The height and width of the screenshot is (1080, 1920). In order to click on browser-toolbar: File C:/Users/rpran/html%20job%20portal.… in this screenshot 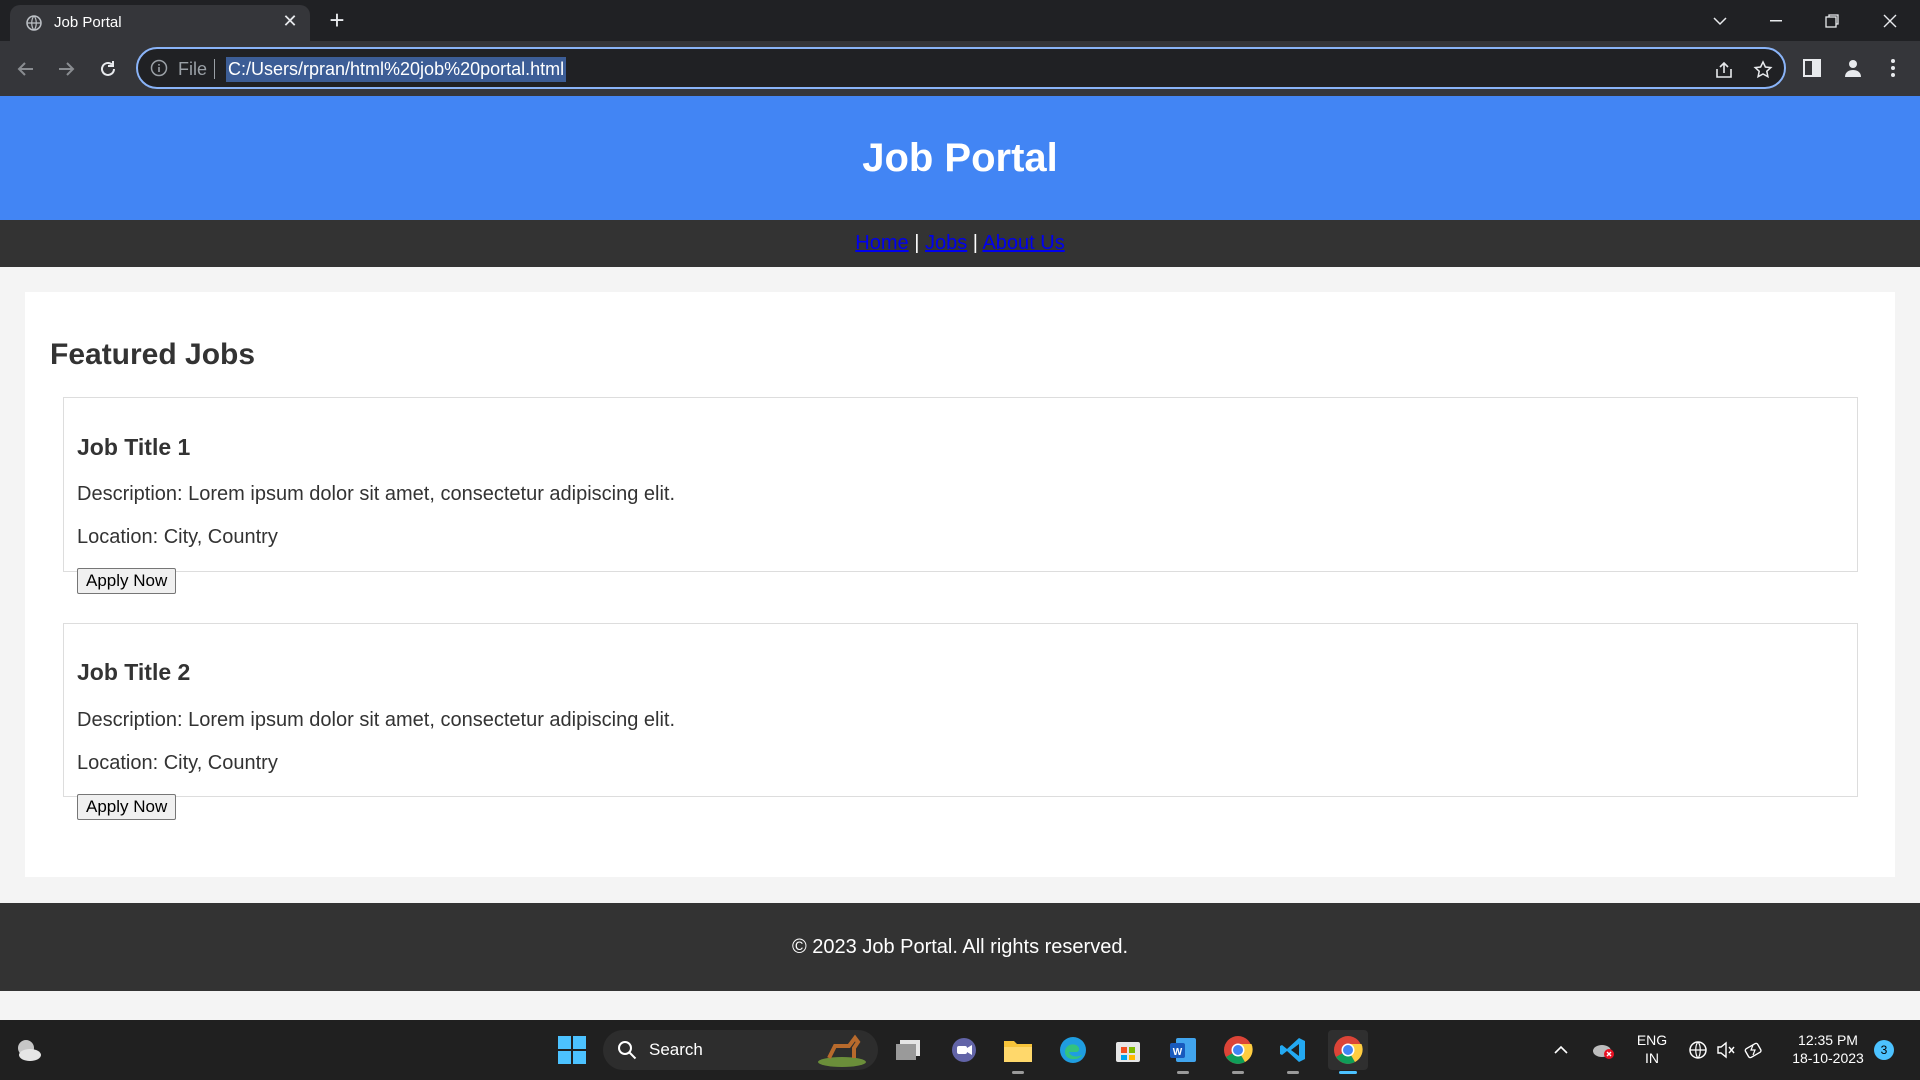, I will do `click(960, 68)`.